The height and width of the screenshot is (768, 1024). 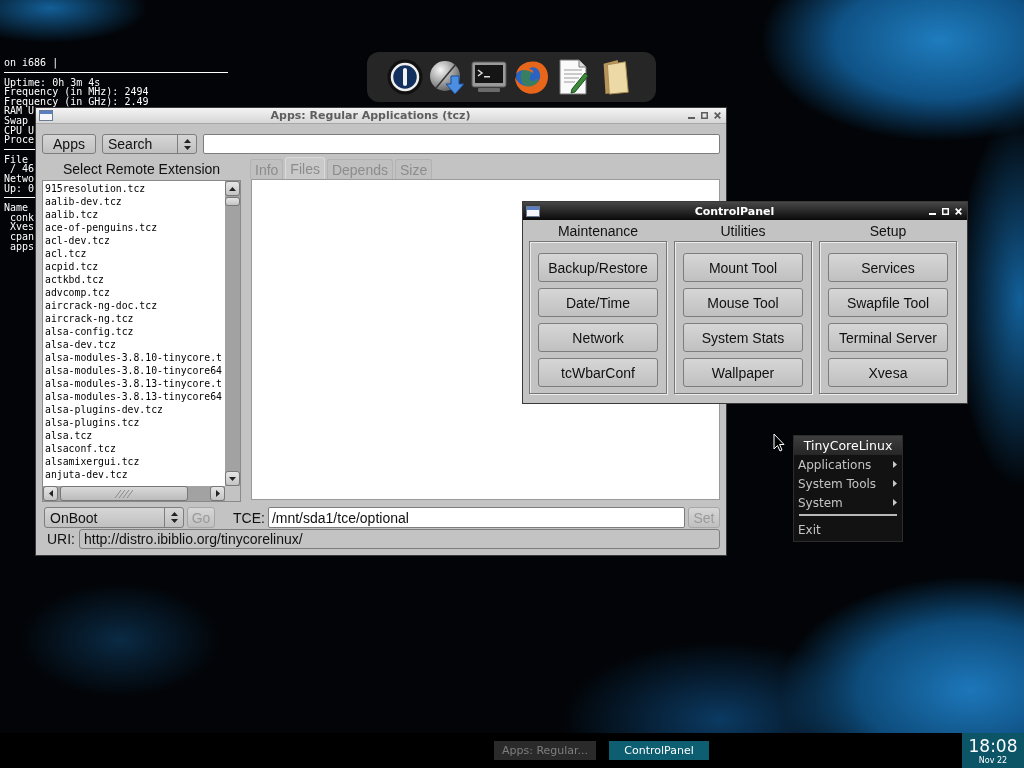 I want to click on list-item: alsaconf.tcz, so click(x=134, y=448).